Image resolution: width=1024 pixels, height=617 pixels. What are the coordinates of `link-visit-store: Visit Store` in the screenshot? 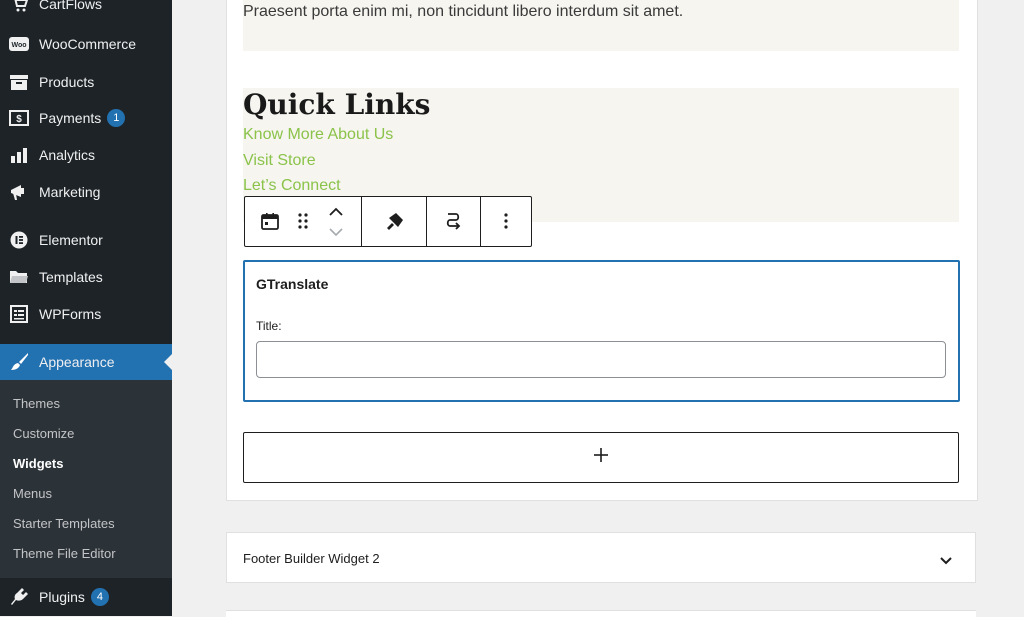 It's located at (279, 161).